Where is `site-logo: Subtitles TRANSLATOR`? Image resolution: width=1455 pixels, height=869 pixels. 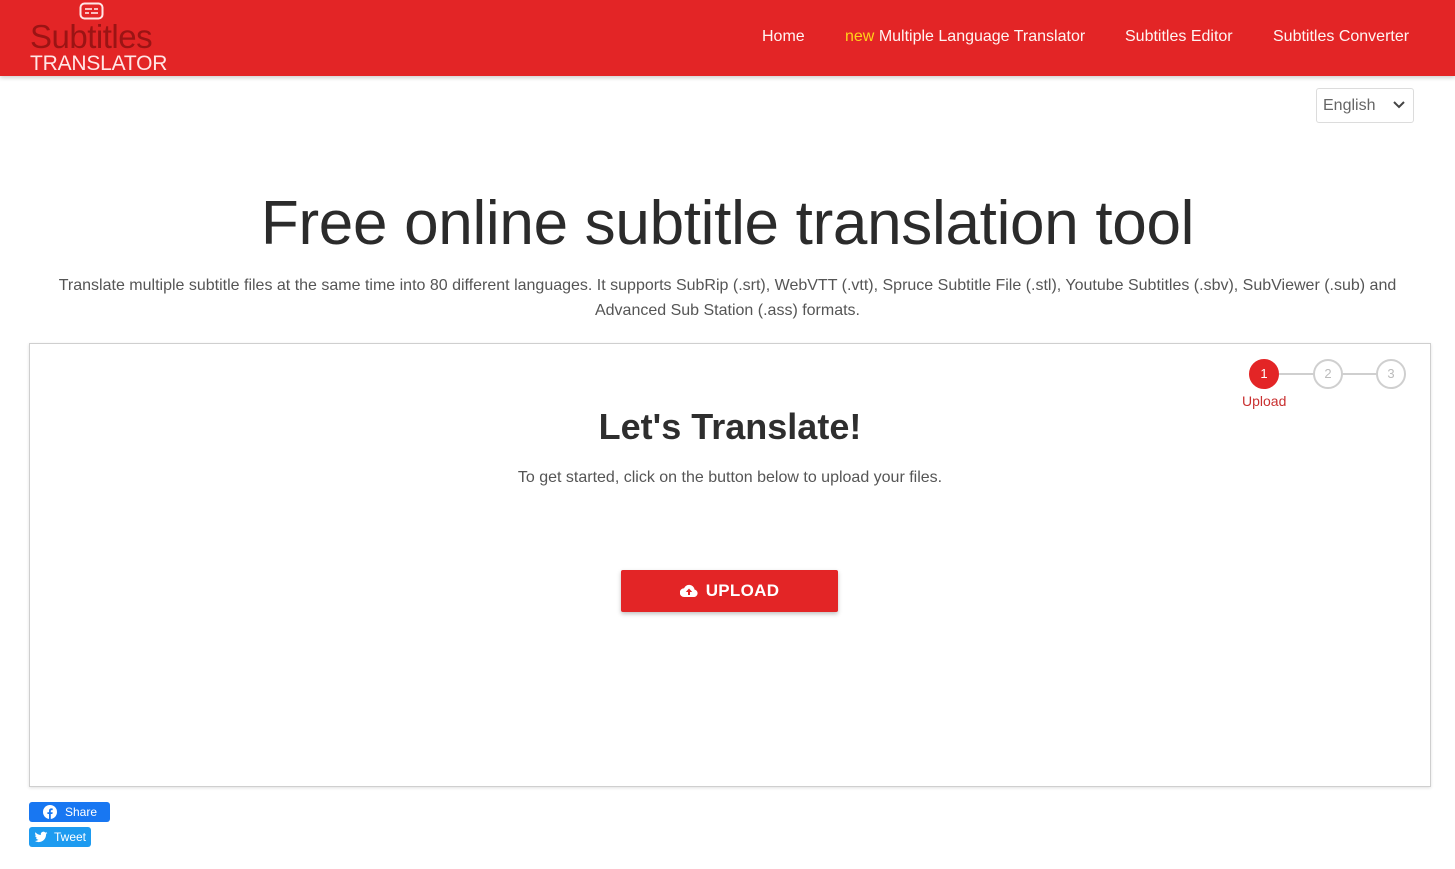
site-logo: Subtitles TRANSLATOR is located at coordinates (98, 38).